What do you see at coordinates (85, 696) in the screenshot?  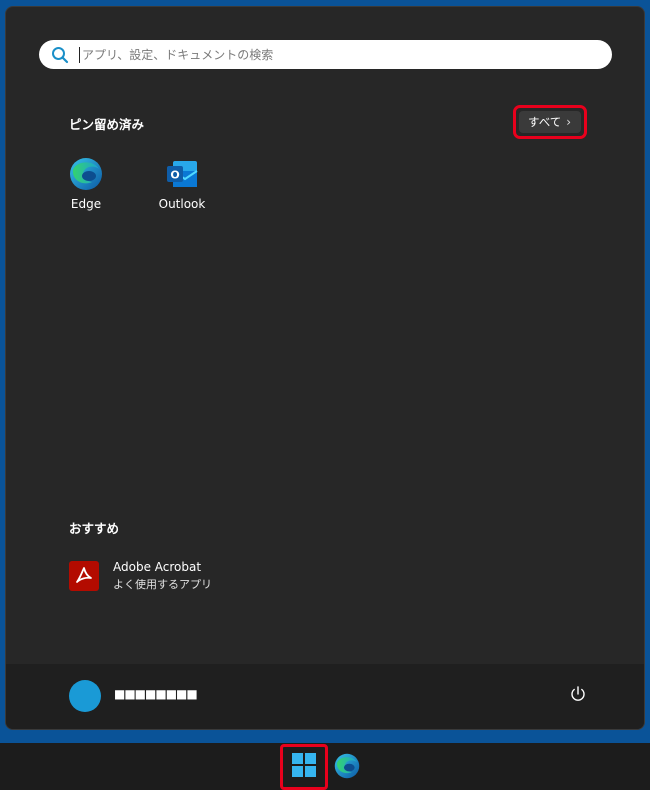 I see `user-avatar` at bounding box center [85, 696].